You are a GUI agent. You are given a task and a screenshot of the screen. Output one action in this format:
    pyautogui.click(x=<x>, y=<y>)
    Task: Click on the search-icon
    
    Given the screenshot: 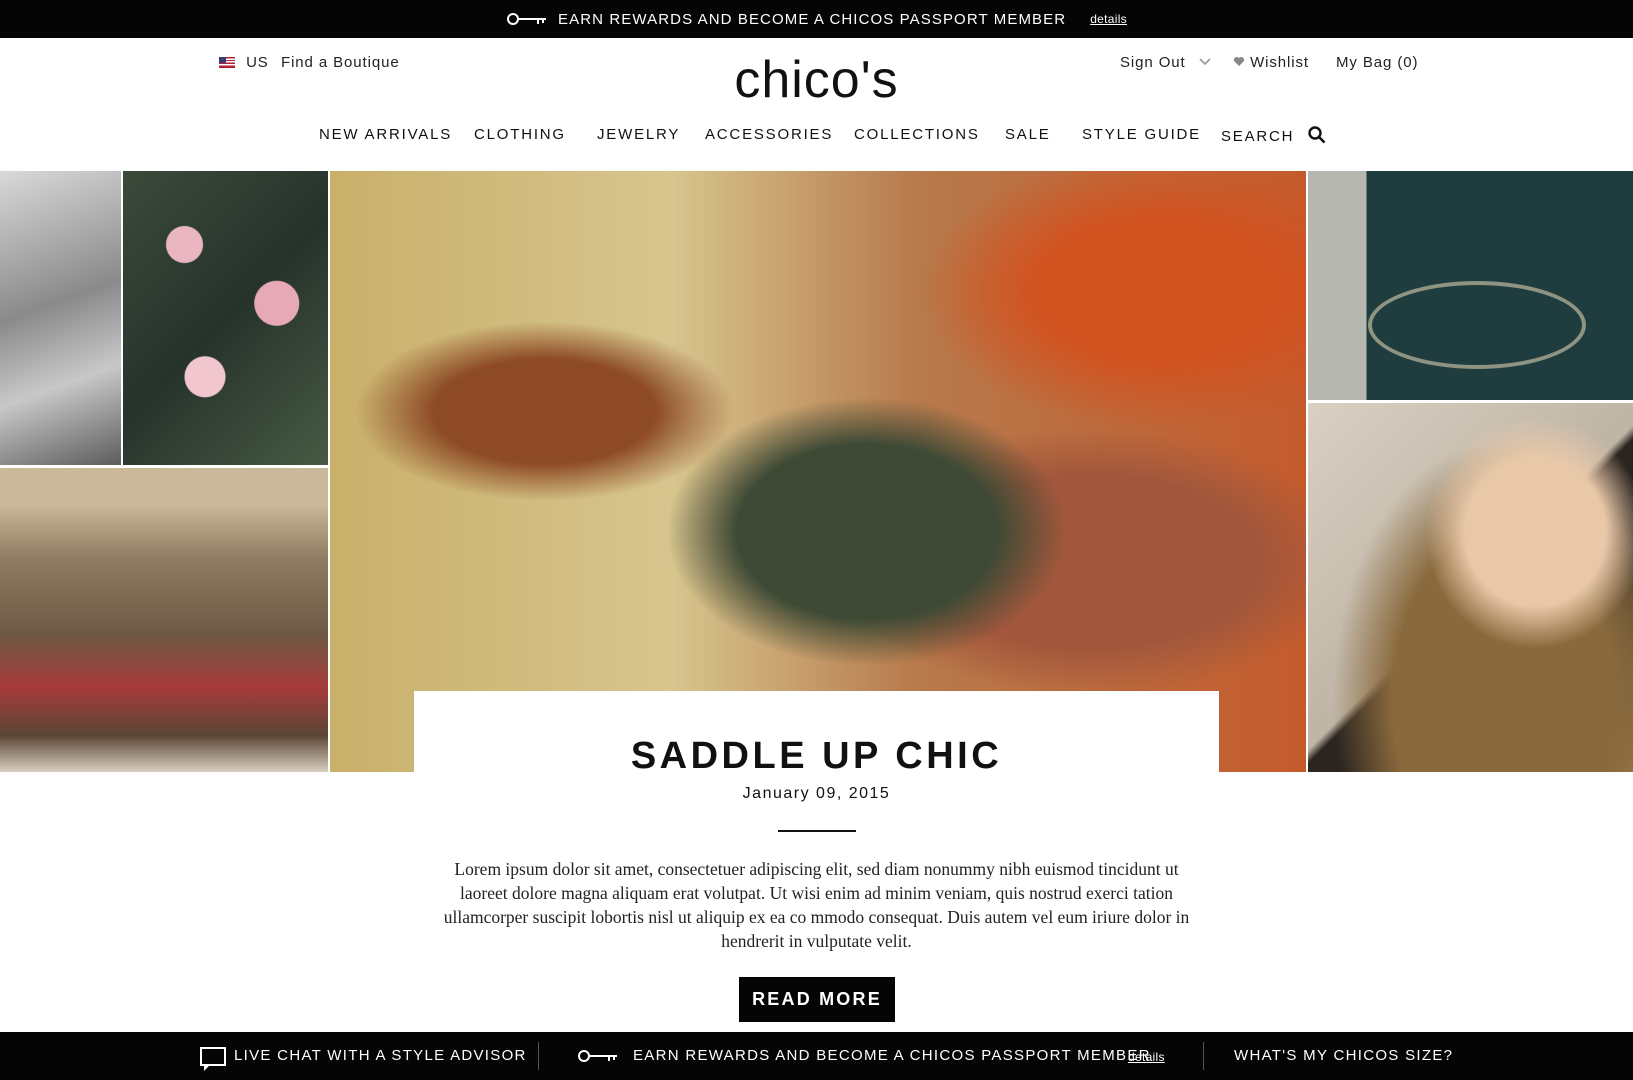 What is the action you would take?
    pyautogui.click(x=1317, y=135)
    